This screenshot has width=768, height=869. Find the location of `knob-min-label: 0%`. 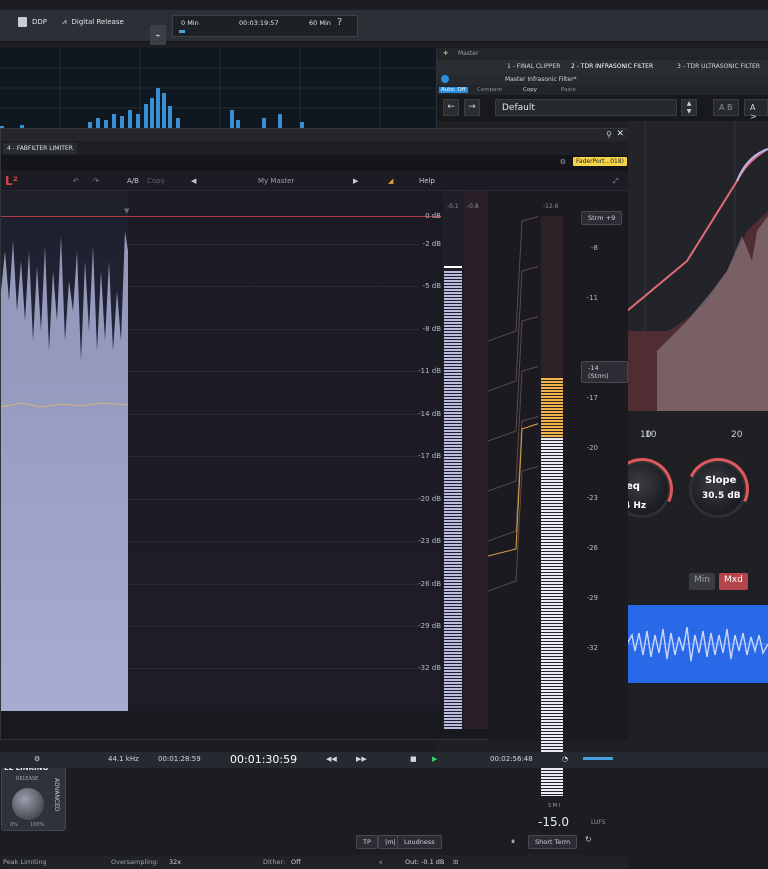

knob-min-label: 0% is located at coordinates (14, 825).